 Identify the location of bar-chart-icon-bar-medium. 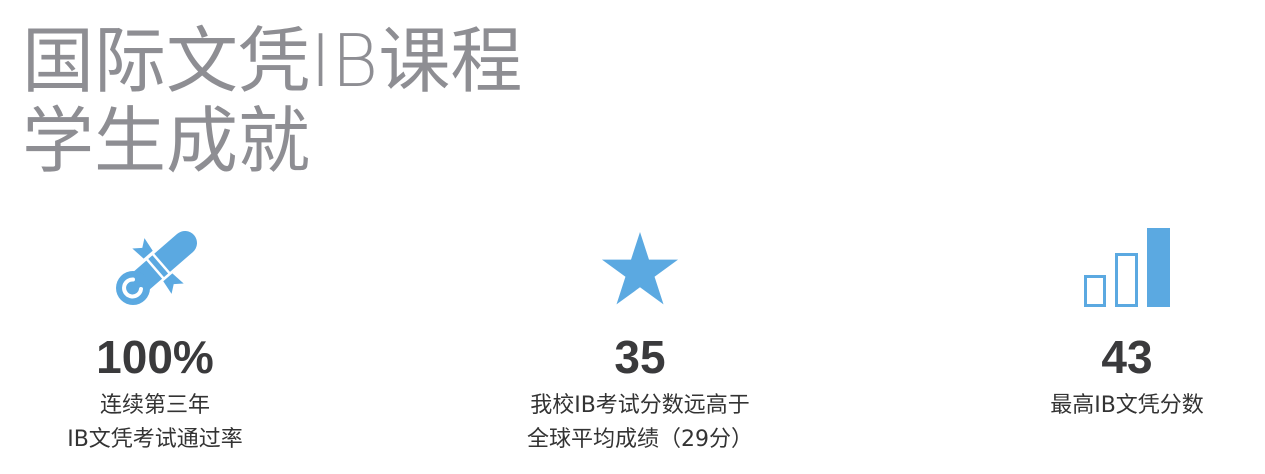
(1126, 280).